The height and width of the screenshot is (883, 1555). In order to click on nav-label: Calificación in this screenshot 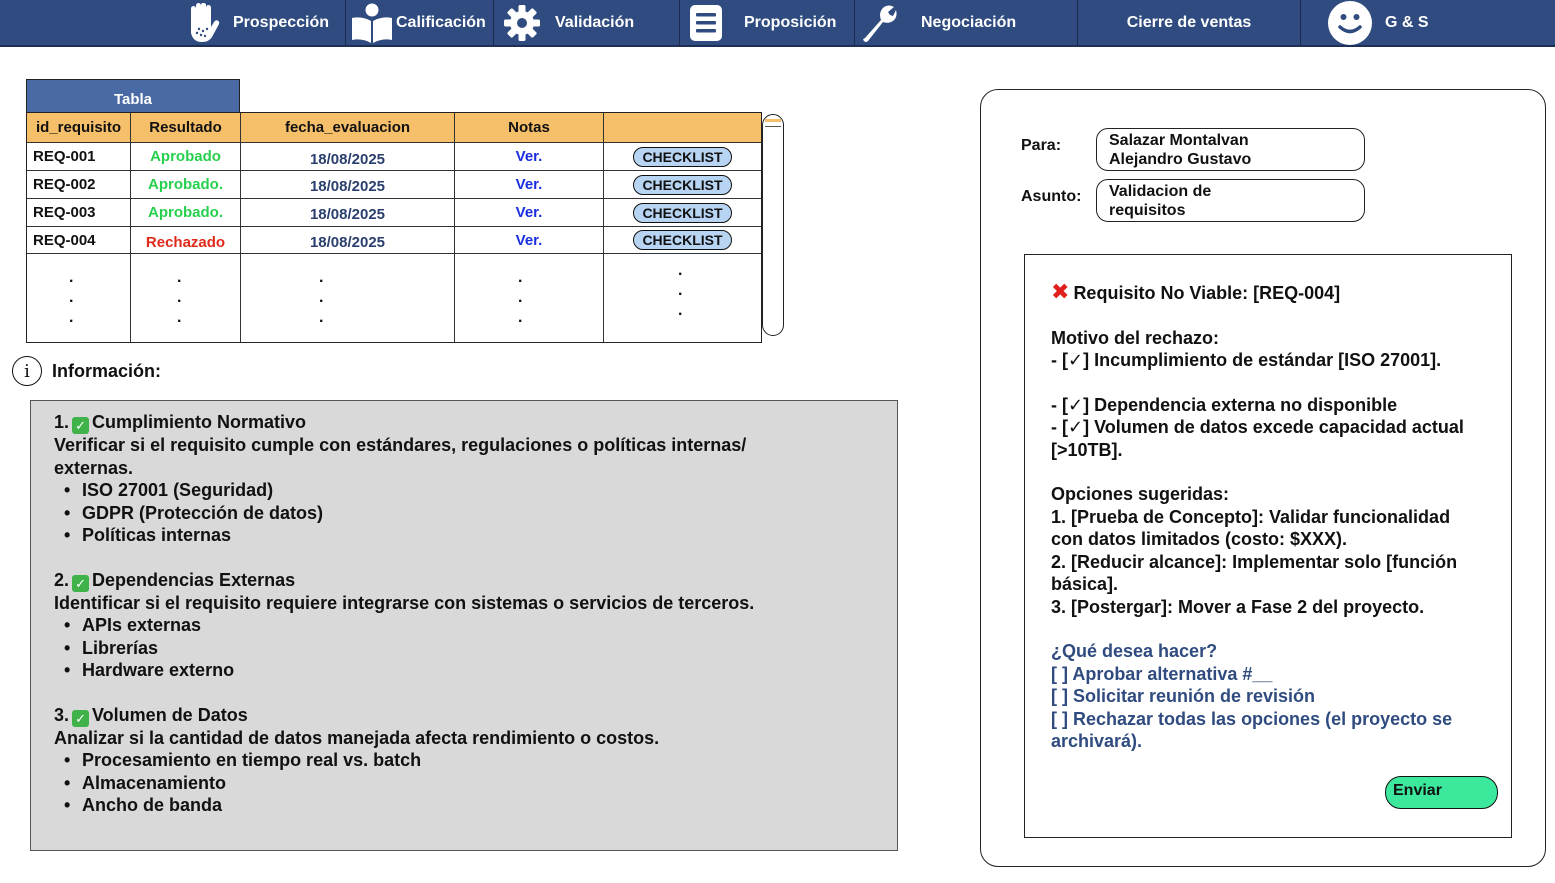, I will do `click(441, 22)`.